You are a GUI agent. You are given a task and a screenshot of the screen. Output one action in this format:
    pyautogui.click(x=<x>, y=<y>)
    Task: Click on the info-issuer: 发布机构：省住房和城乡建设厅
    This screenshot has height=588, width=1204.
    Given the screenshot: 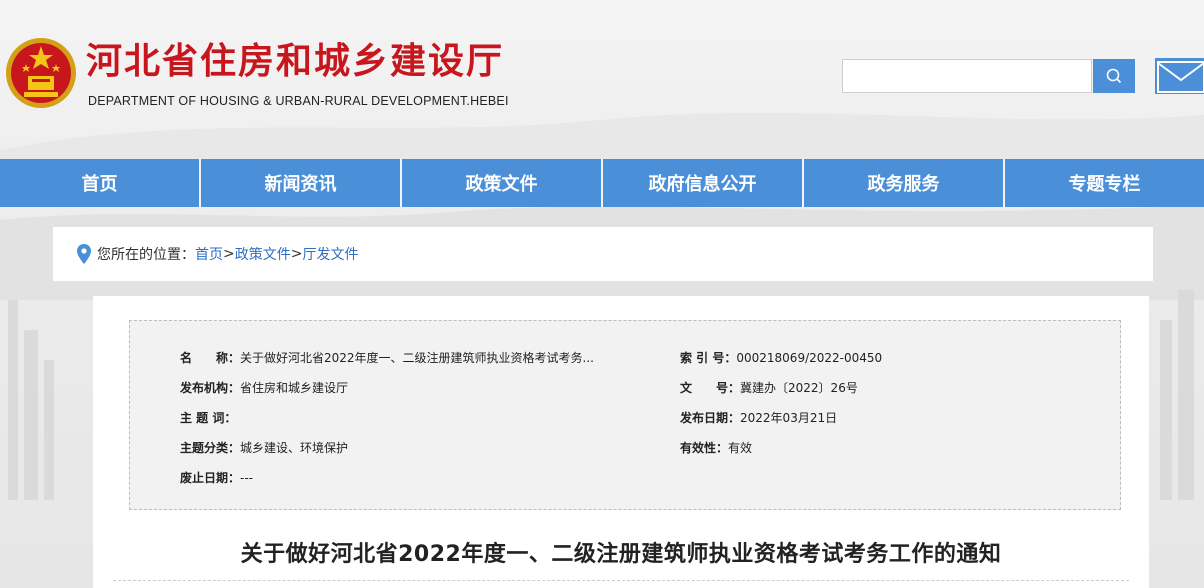 What is the action you would take?
    pyautogui.click(x=264, y=387)
    